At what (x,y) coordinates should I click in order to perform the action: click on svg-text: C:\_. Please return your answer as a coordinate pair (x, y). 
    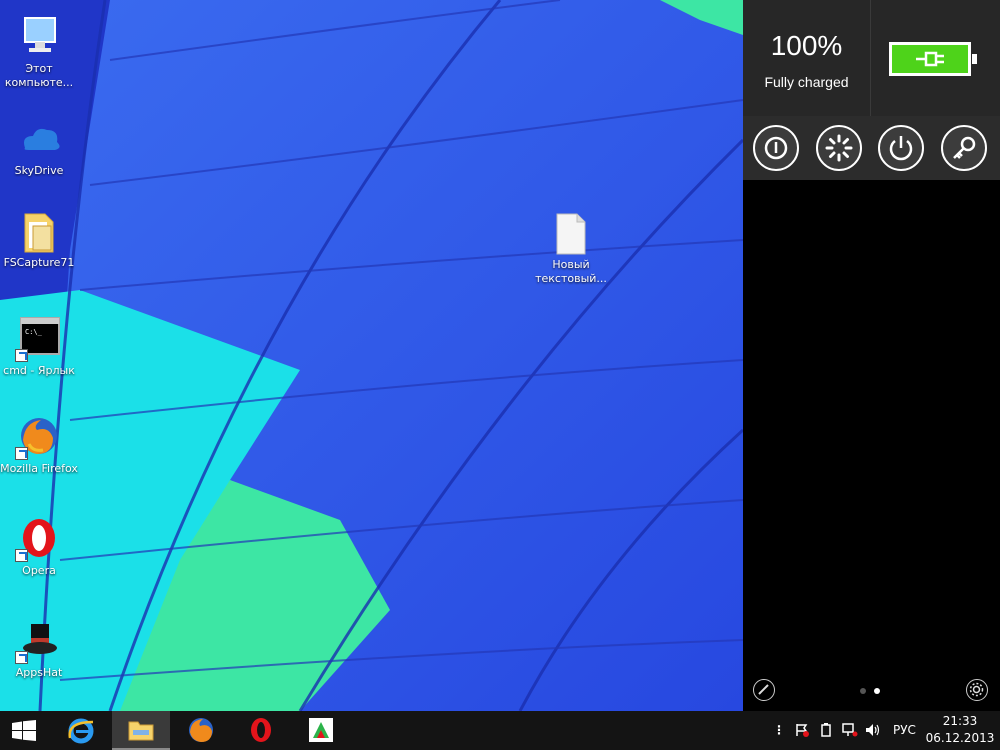
    Looking at the image, I should click on (34, 332).